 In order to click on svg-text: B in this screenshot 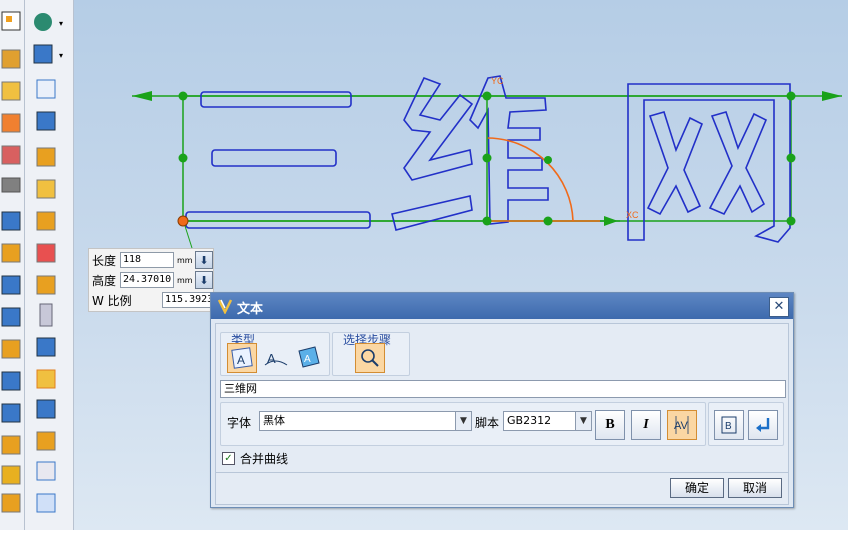, I will do `click(728, 426)`.